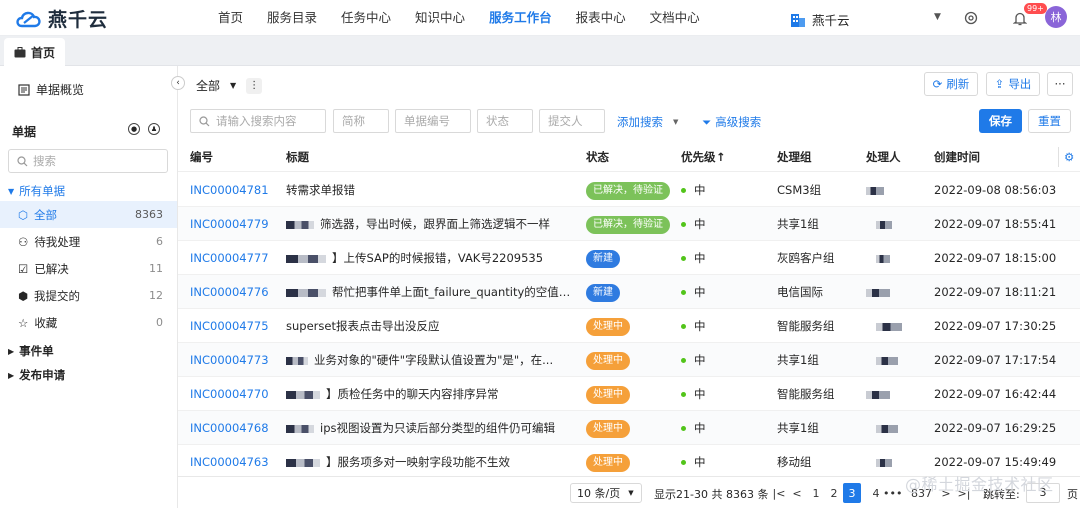 Image resolution: width=1080 pixels, height=508 pixels. I want to click on submitter-filter: 提交人, so click(572, 121).